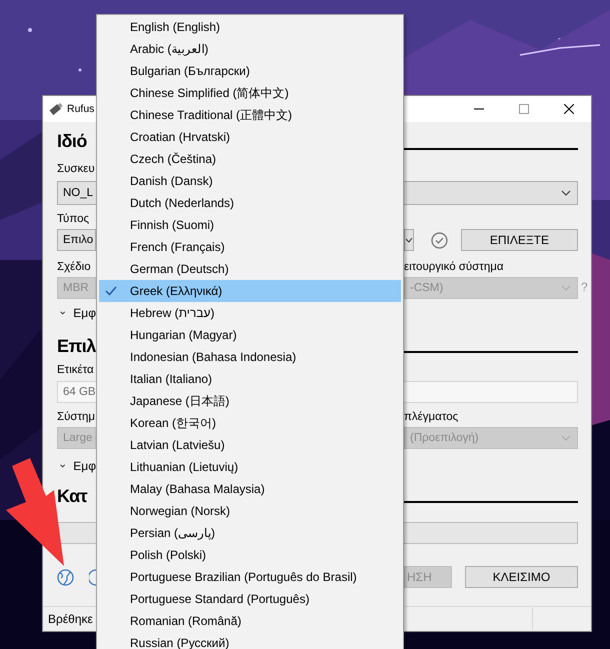  Describe the element at coordinates (250, 269) in the screenshot. I see `language-menu-item: German (Deutsch)` at that location.